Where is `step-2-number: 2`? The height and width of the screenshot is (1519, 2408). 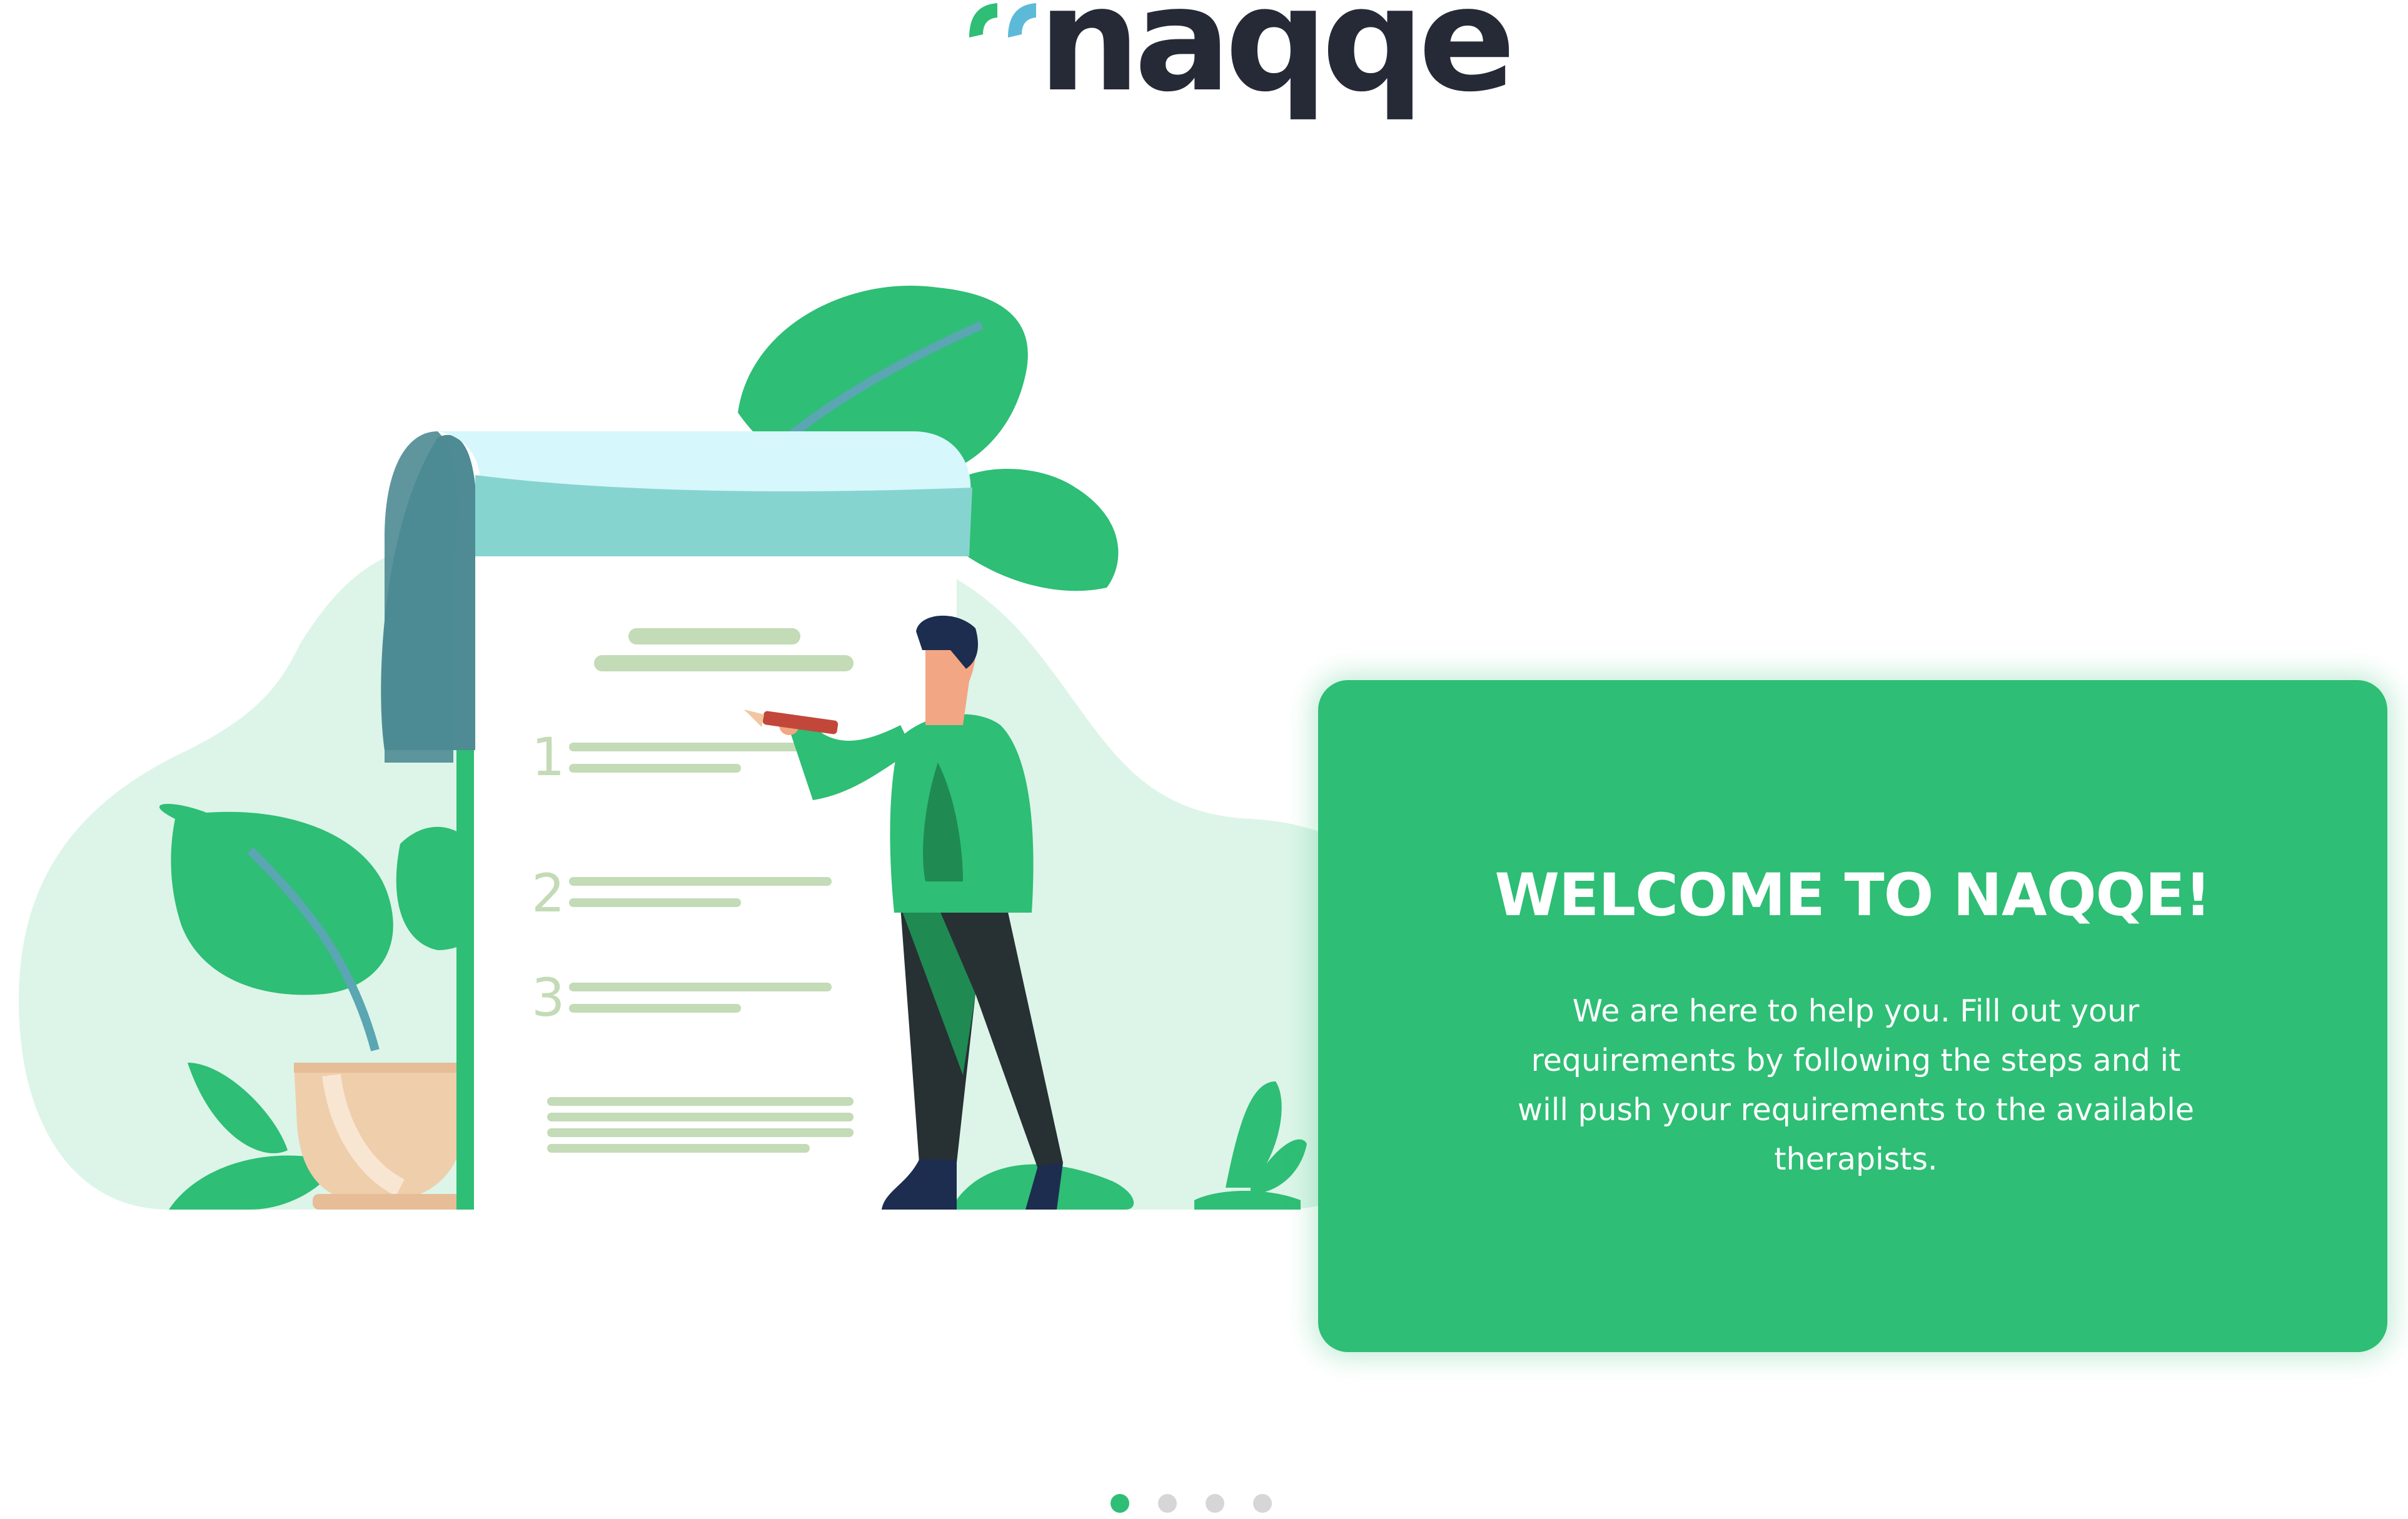
step-2-number: 2 is located at coordinates (548, 893).